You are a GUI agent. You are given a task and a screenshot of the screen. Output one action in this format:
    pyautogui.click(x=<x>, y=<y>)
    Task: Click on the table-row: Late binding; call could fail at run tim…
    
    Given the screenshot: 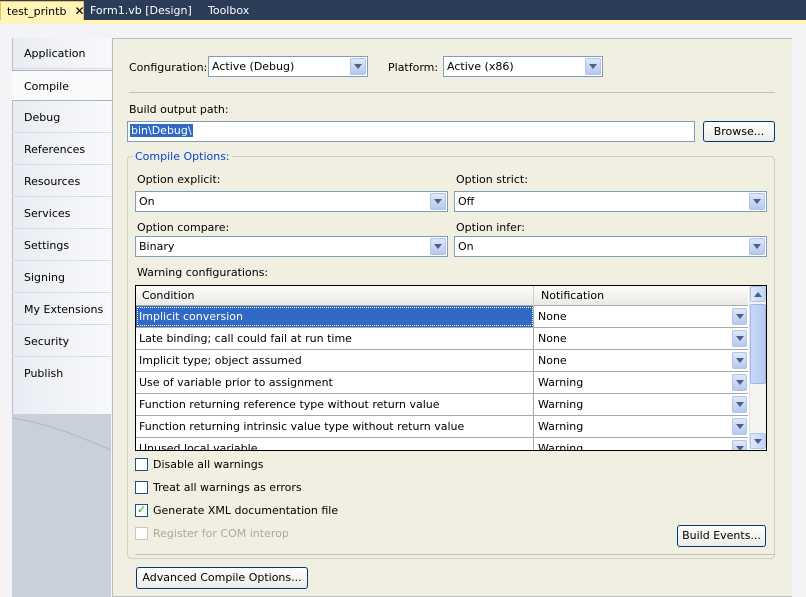 What is the action you would take?
    pyautogui.click(x=442, y=339)
    